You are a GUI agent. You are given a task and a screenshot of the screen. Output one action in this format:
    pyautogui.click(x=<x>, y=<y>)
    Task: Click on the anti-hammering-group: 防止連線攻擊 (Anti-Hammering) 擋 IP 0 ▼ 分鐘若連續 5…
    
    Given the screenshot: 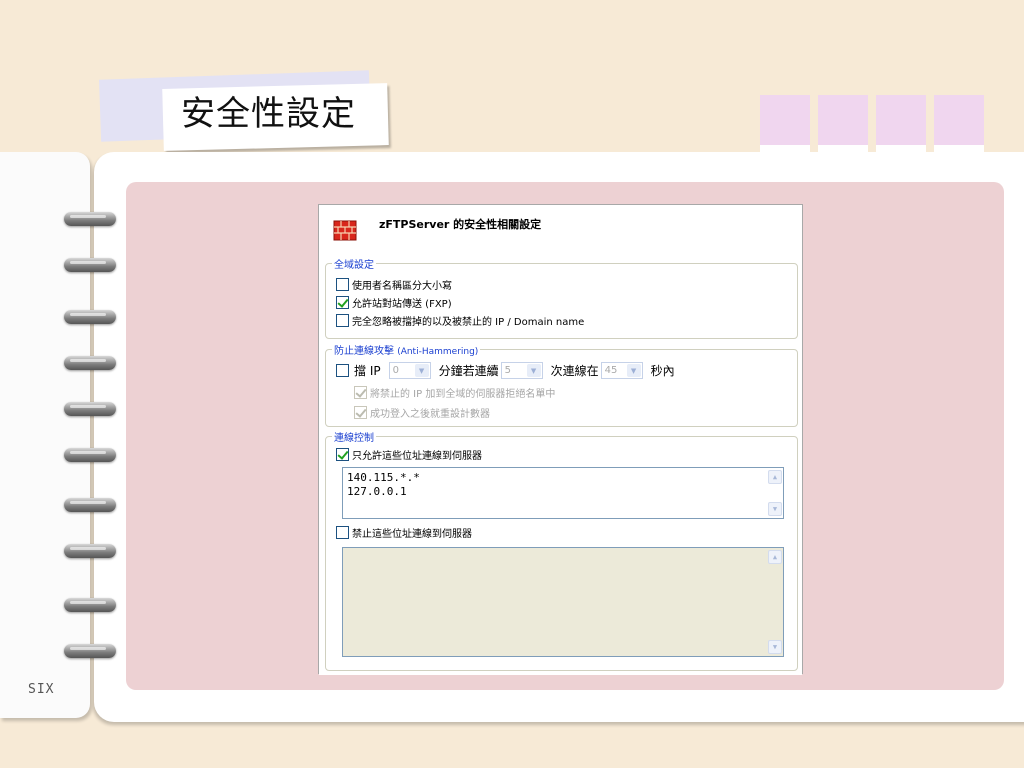 What is the action you would take?
    pyautogui.click(x=561, y=384)
    